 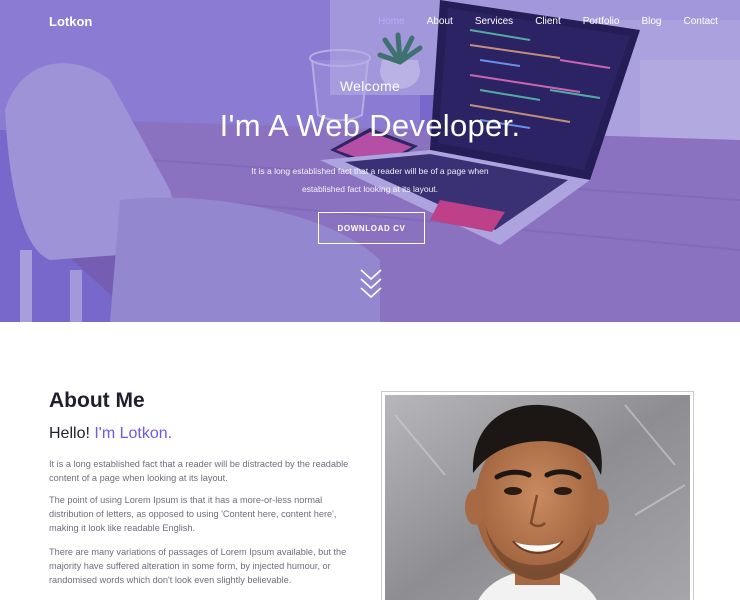 What do you see at coordinates (72, 433) in the screenshot?
I see `greeting-hello: Hello!` at bounding box center [72, 433].